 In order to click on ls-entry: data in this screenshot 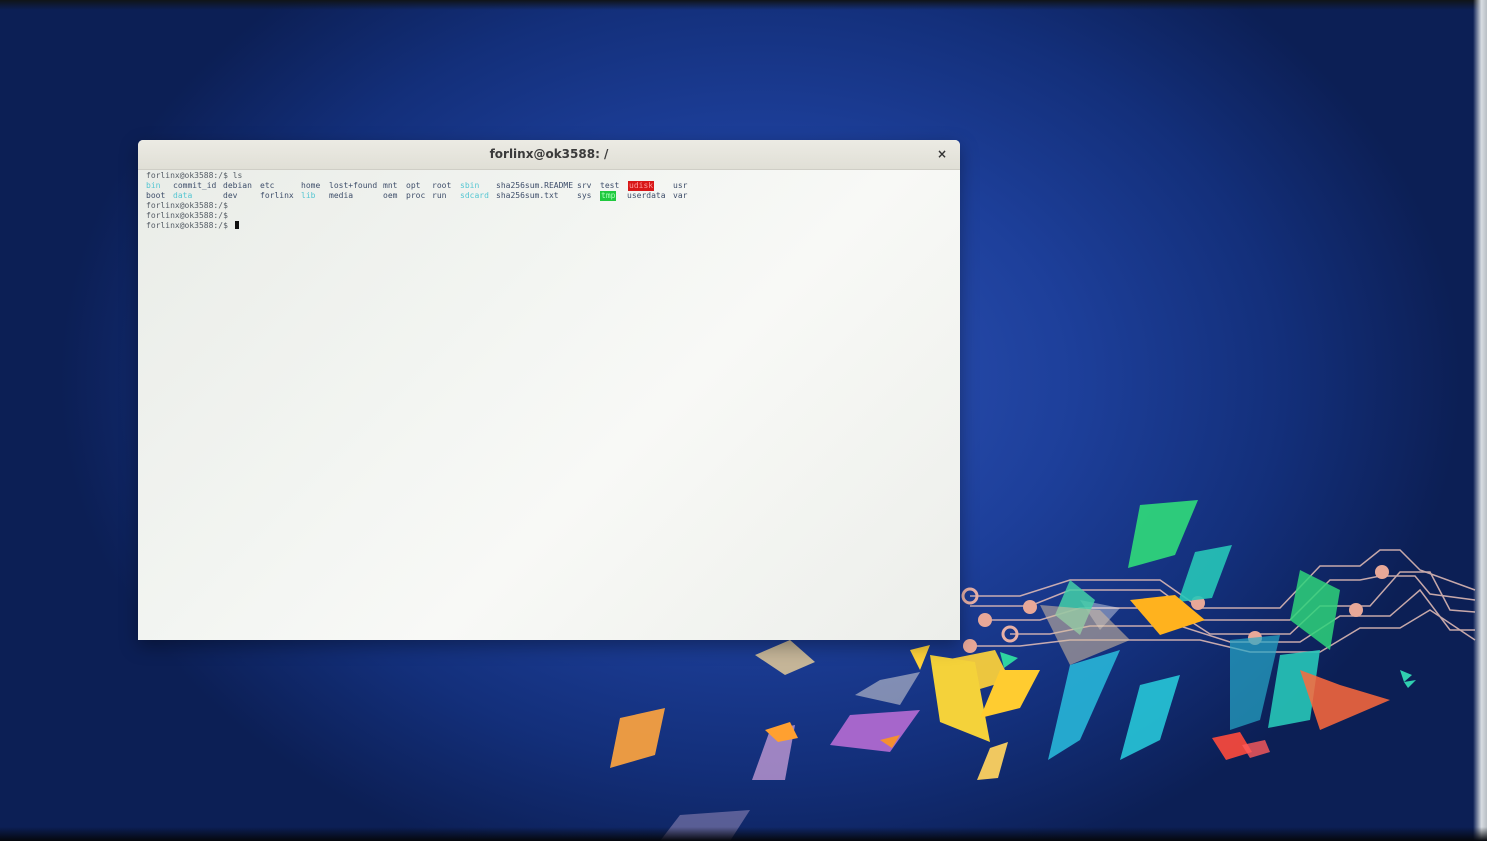, I will do `click(183, 195)`.